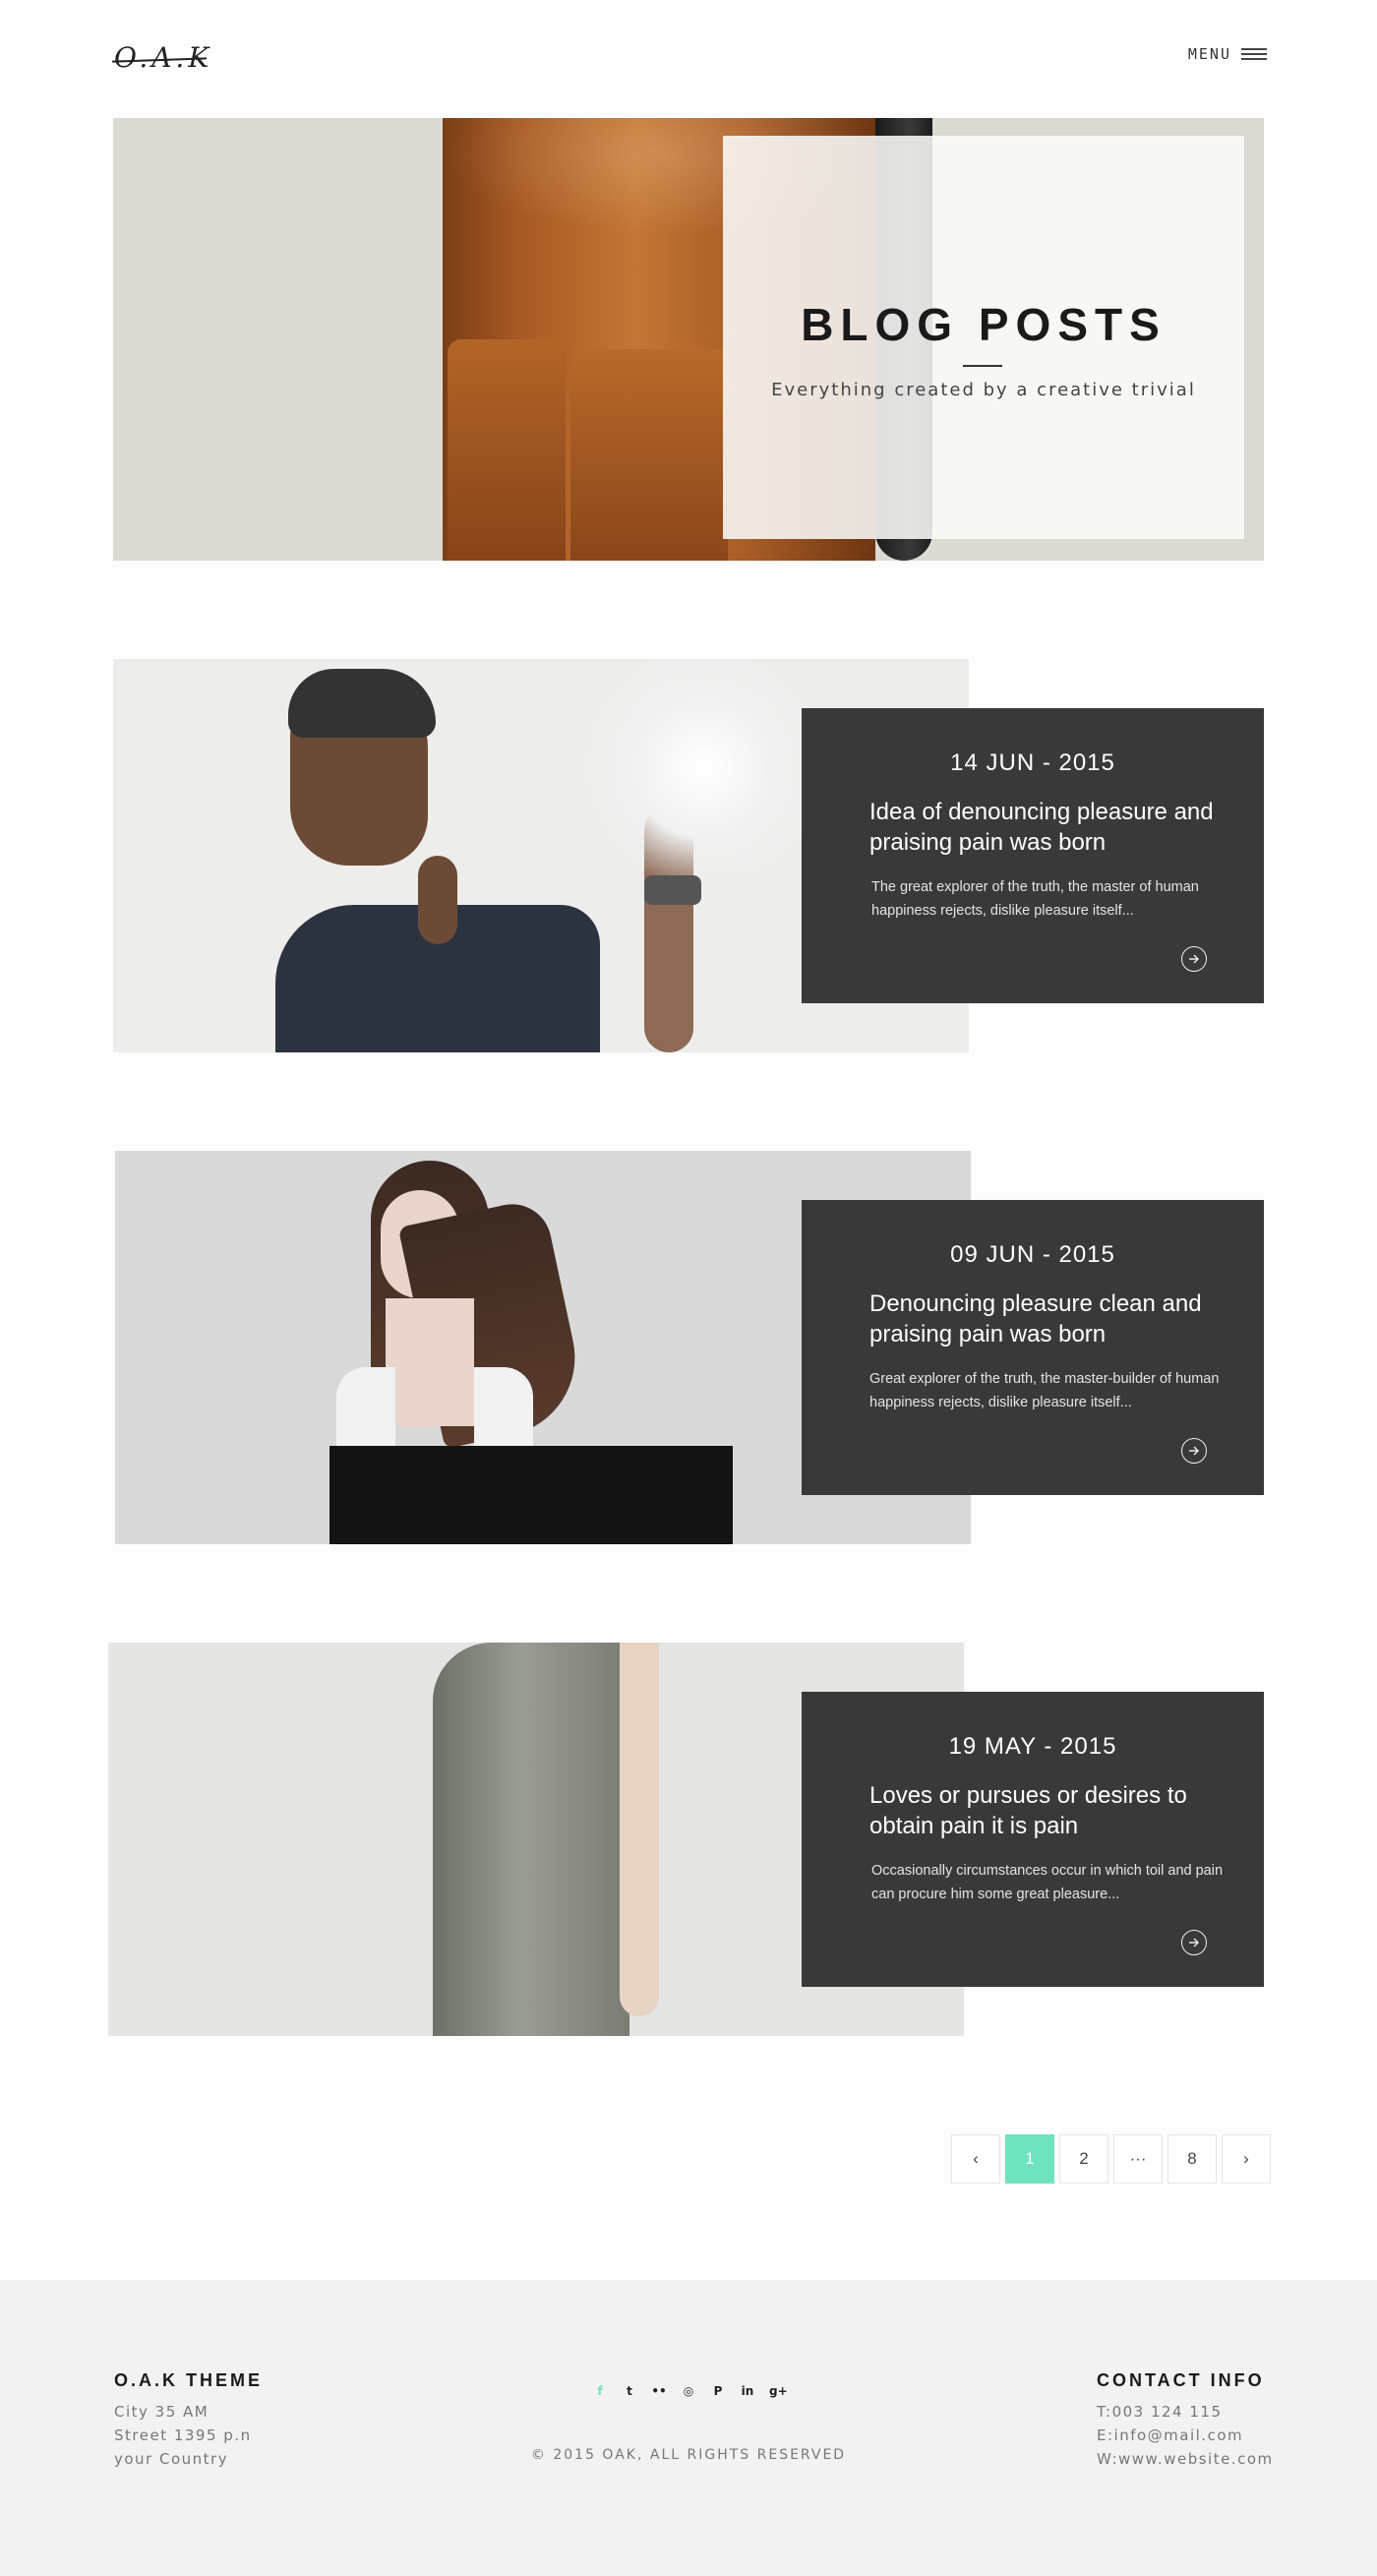  I want to click on footer-contact-email: E:info@mail.com, so click(1170, 2435).